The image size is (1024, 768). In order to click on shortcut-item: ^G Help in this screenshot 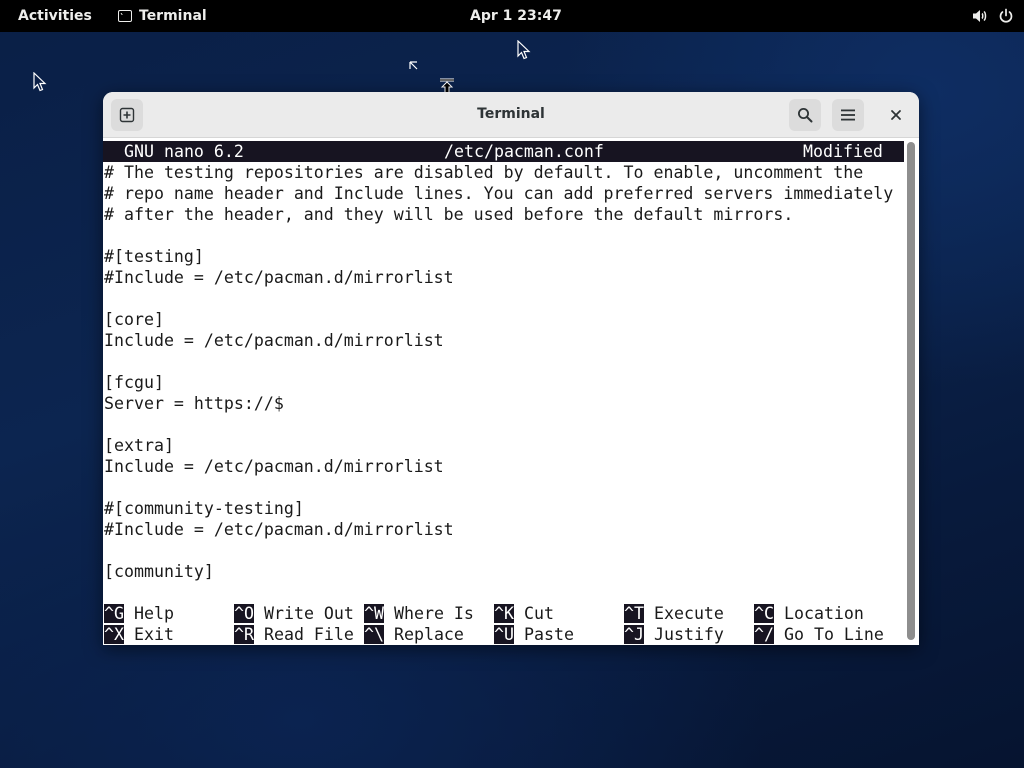, I will do `click(139, 613)`.